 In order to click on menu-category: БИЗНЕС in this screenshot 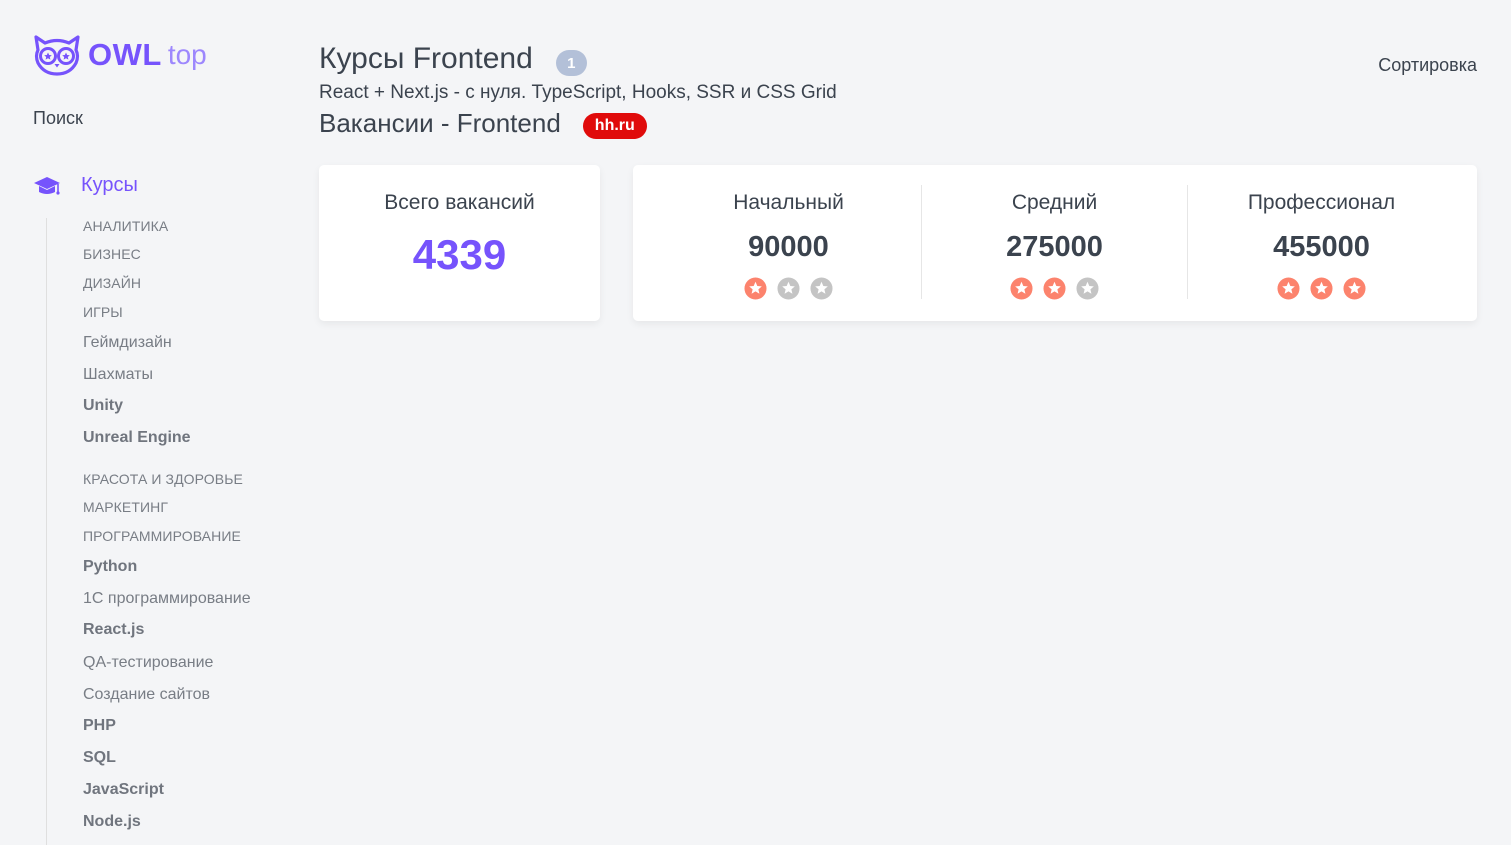, I will do `click(112, 254)`.